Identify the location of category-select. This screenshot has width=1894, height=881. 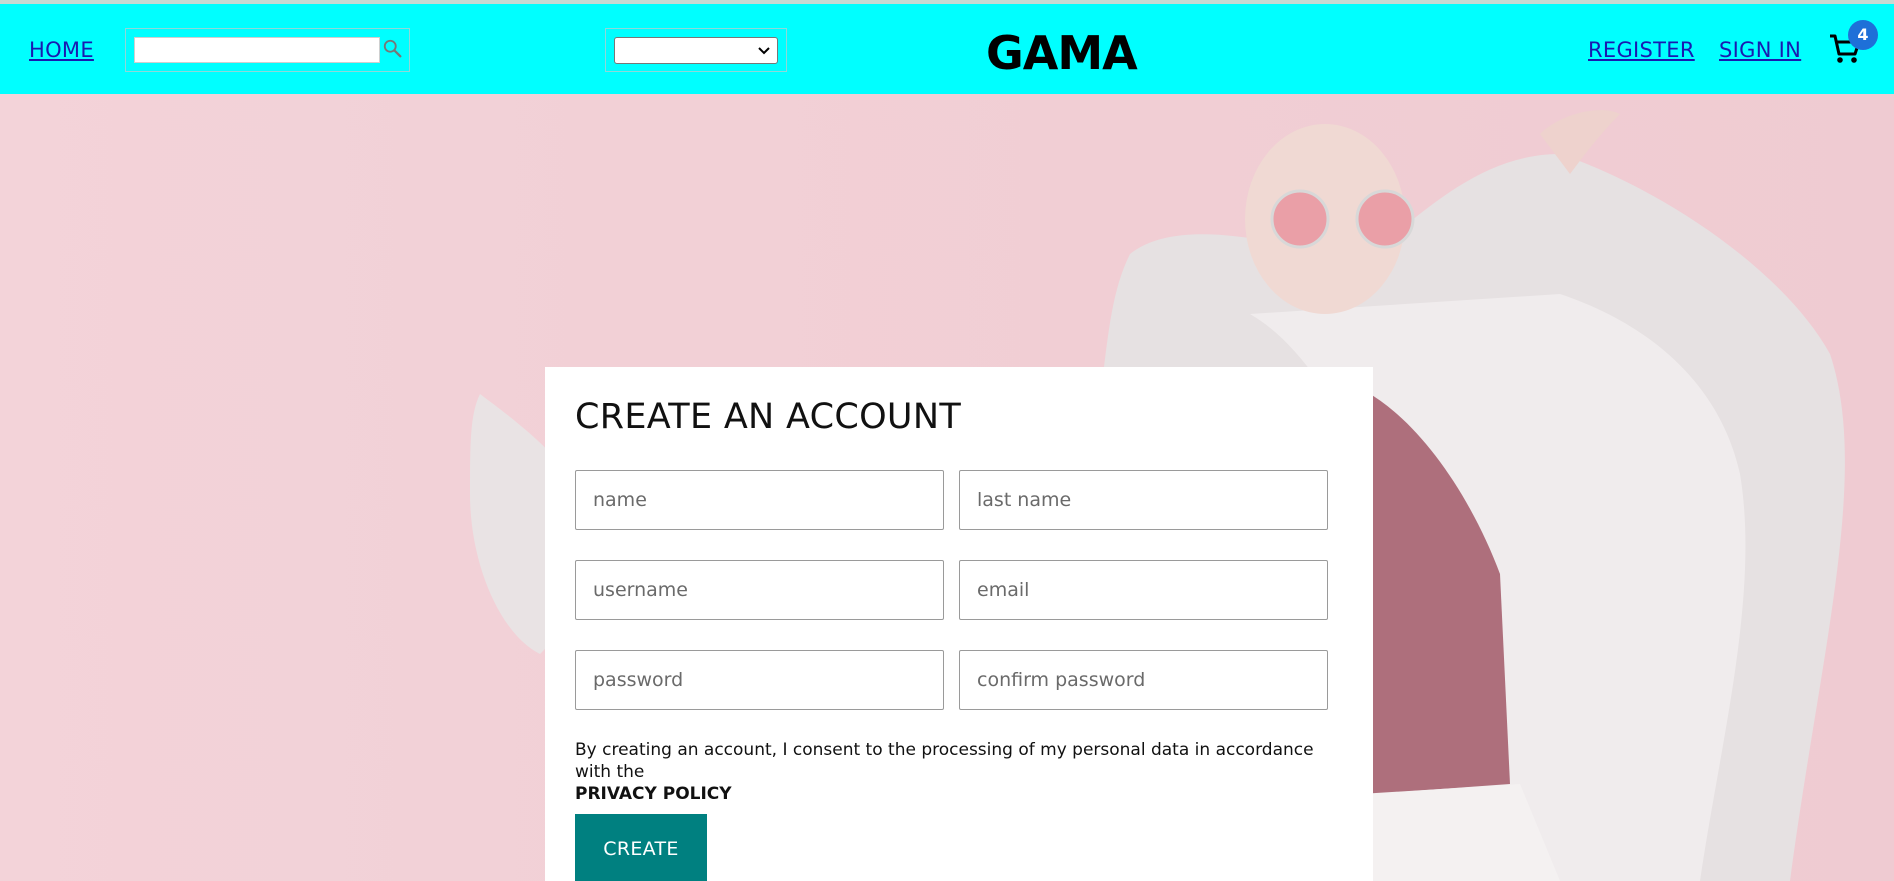
(696, 50).